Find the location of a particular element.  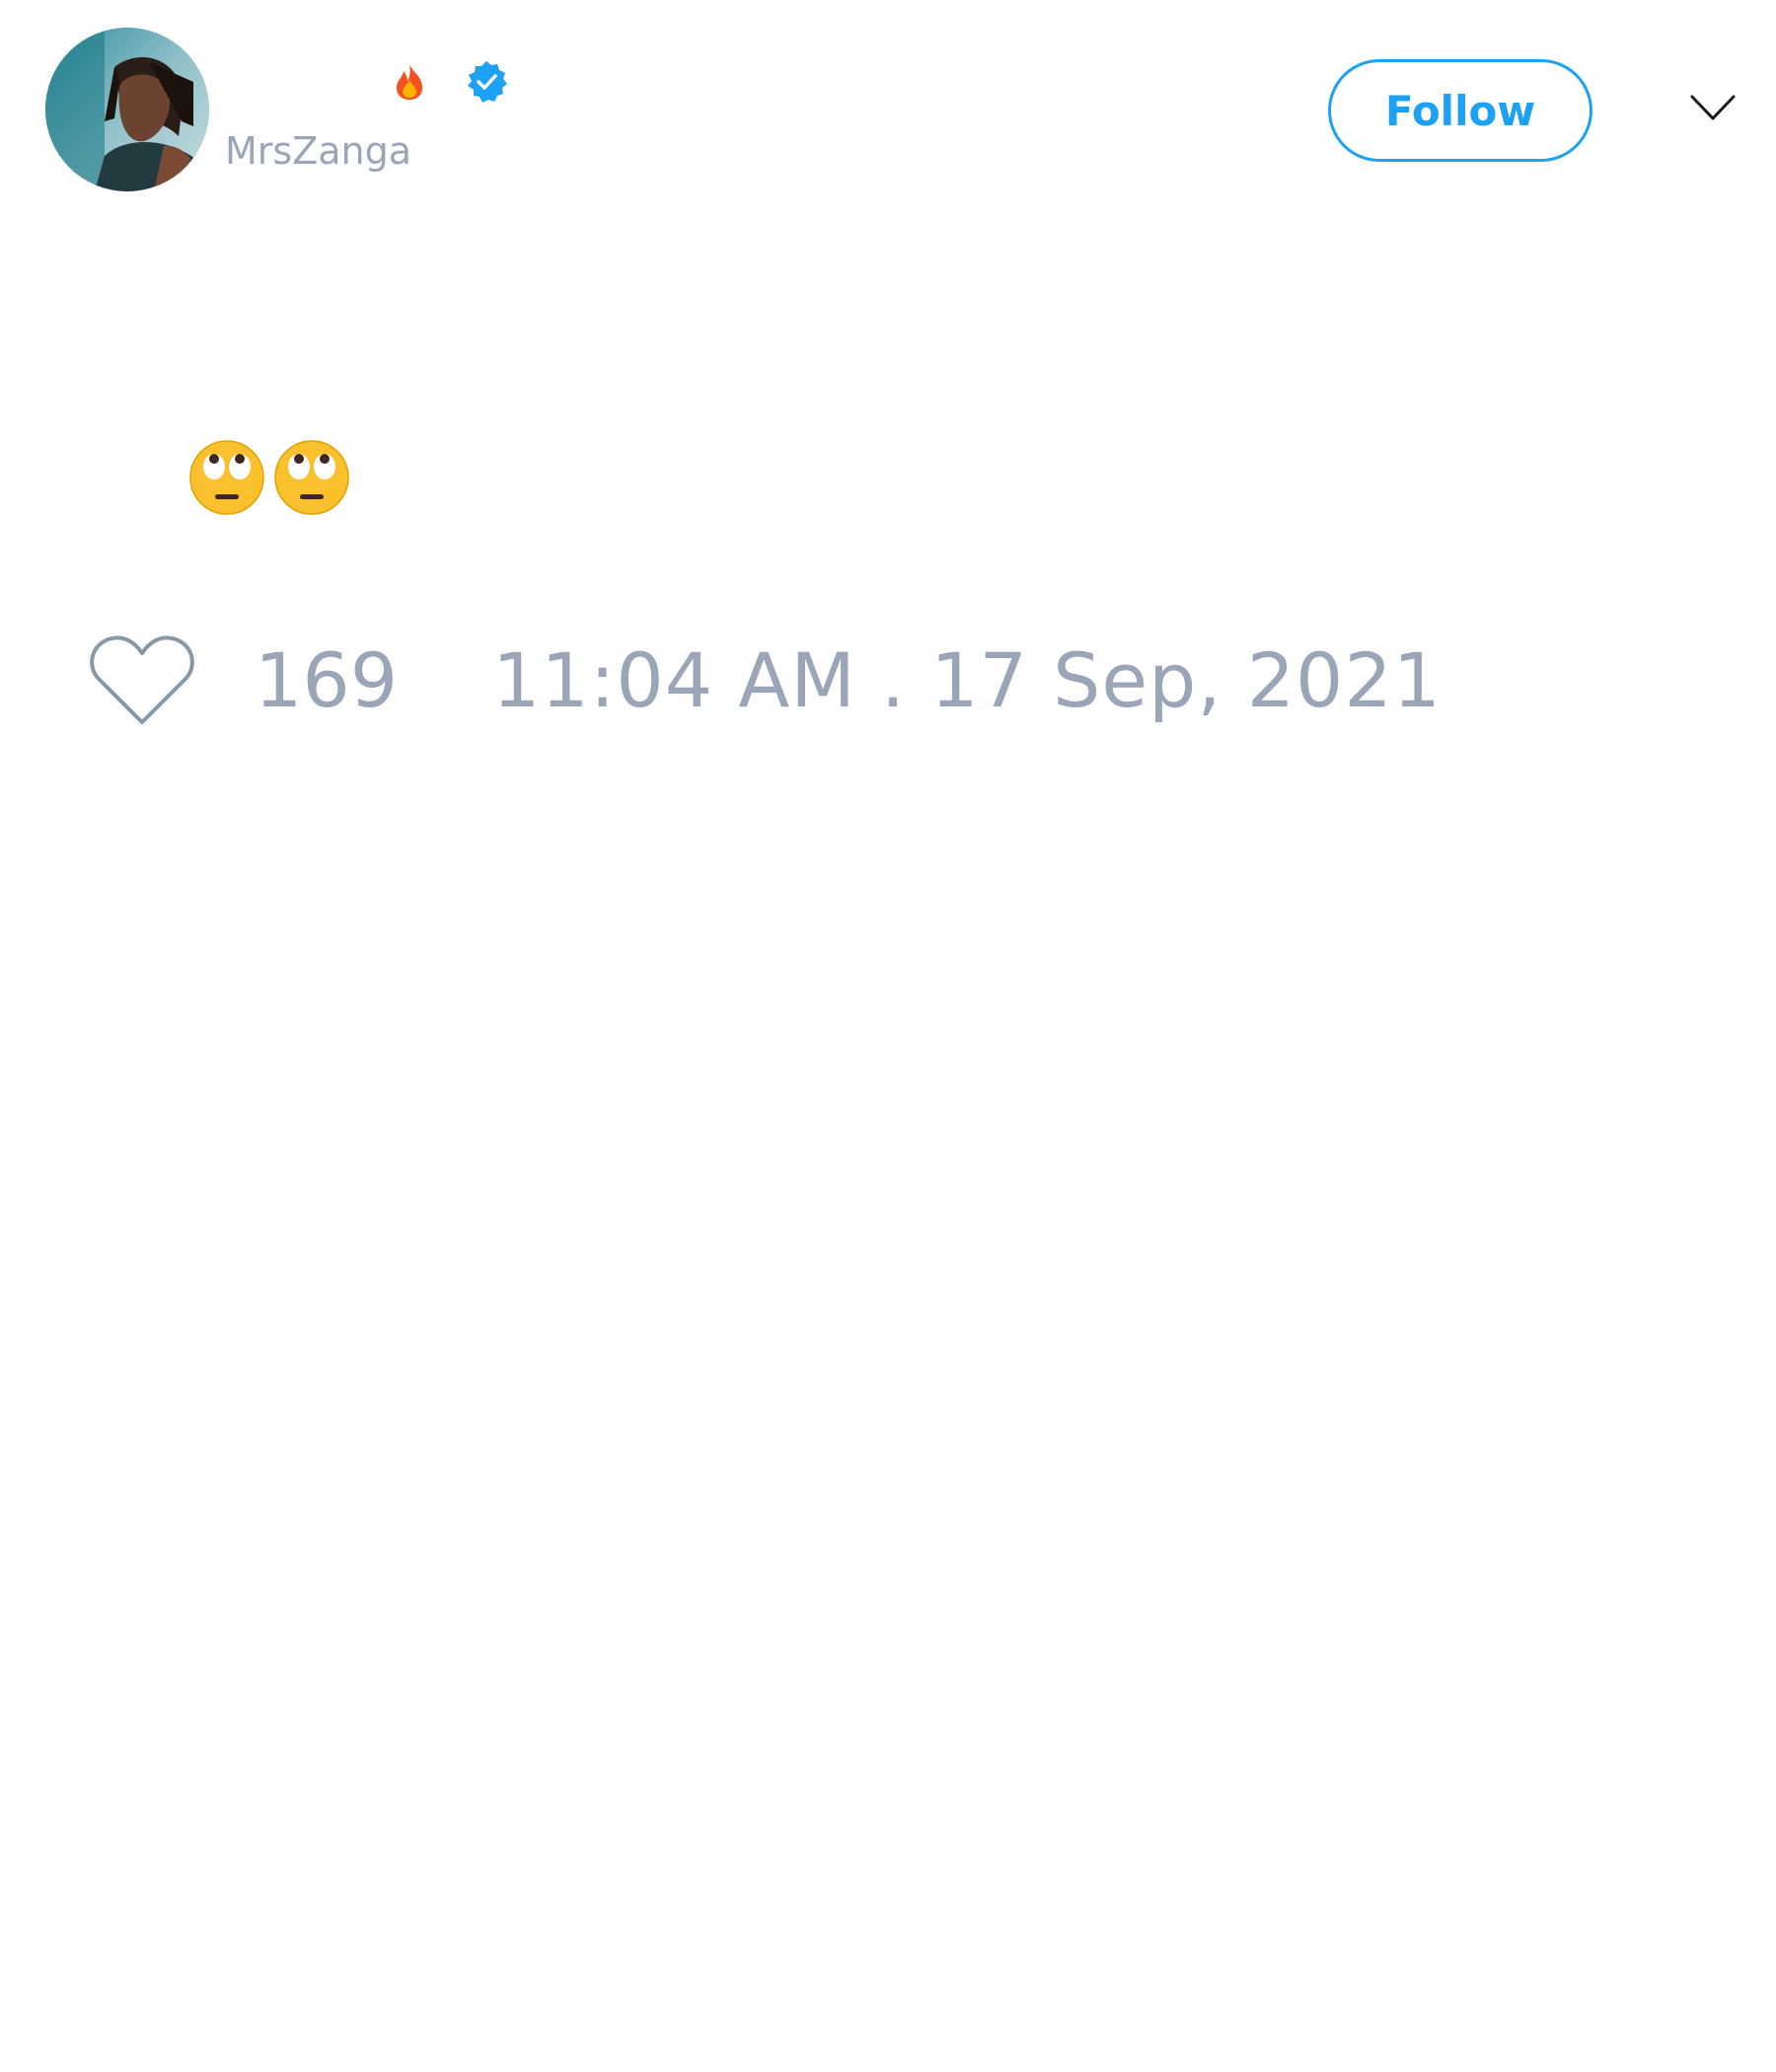

author-name-row is located at coordinates (367, 82).